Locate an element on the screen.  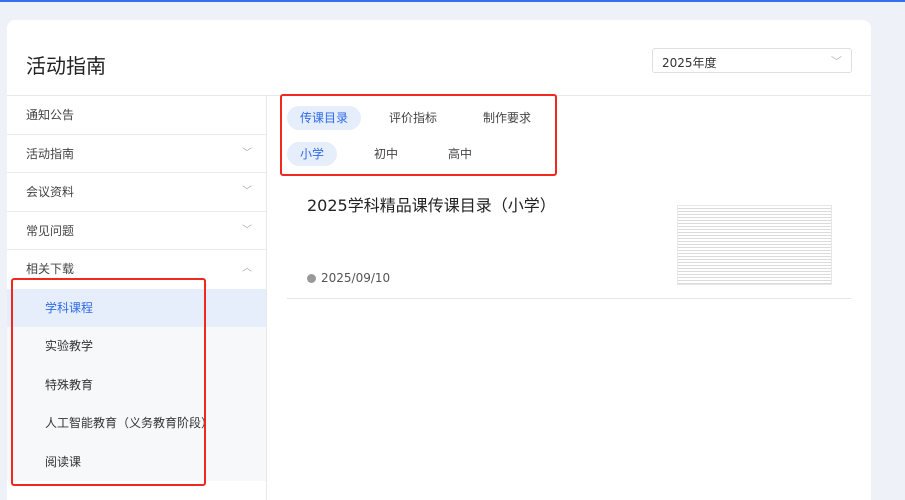
document-thumbnail is located at coordinates (754, 245).